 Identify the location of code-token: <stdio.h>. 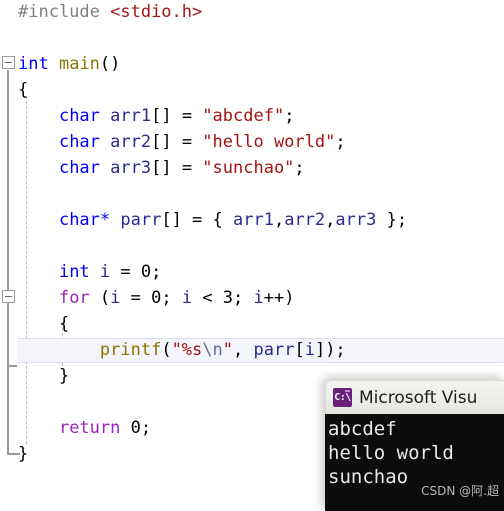
(156, 12).